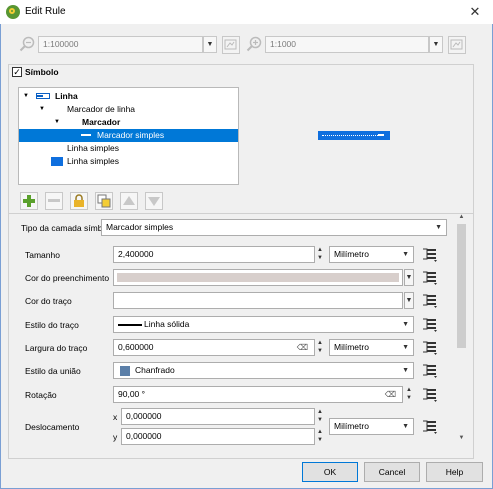 The width and height of the screenshot is (493, 489). What do you see at coordinates (42, 72) in the screenshot?
I see `symbol-group-title: Símbolo` at bounding box center [42, 72].